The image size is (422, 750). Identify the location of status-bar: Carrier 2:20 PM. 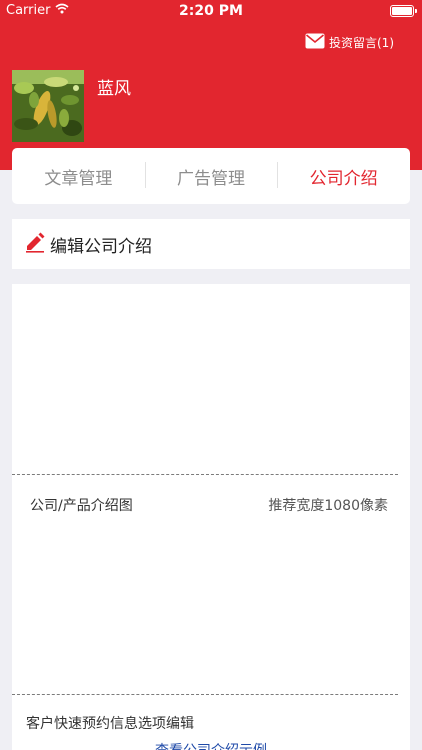
(211, 11).